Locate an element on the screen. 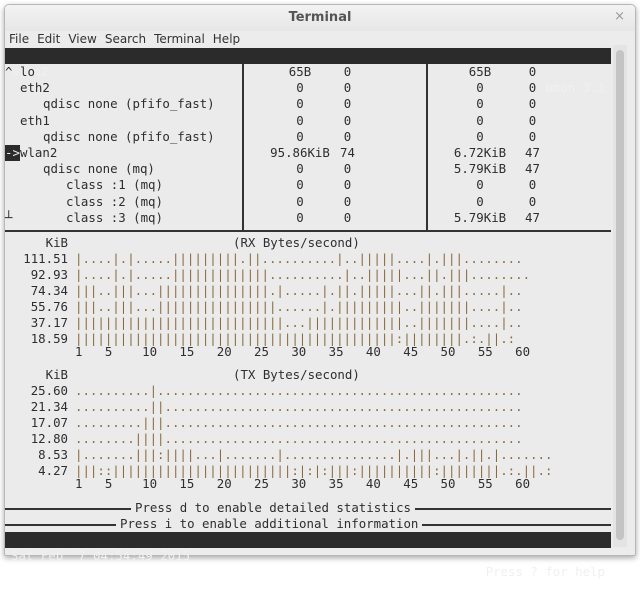  info-detailed-text: Press d to enable detailed statistics is located at coordinates (273, 508).